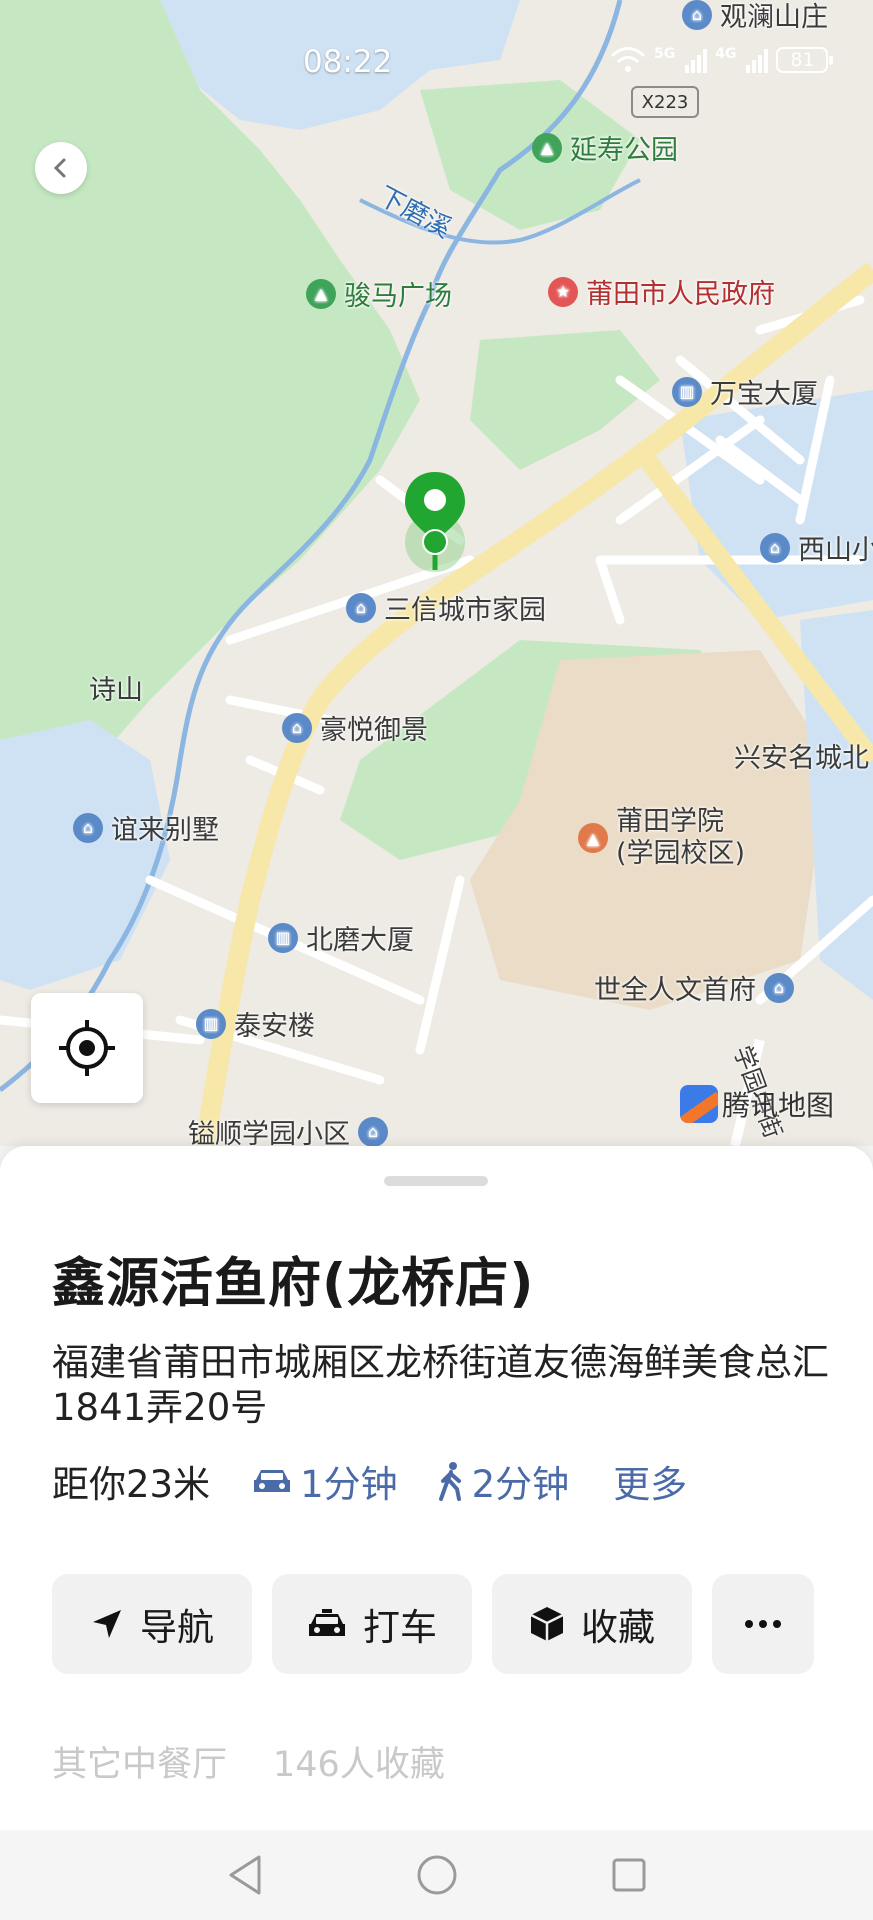 The image size is (873, 1920). I want to click on place-meta: 距你23米 1分钟 2分钟 更多, so click(369, 1481).